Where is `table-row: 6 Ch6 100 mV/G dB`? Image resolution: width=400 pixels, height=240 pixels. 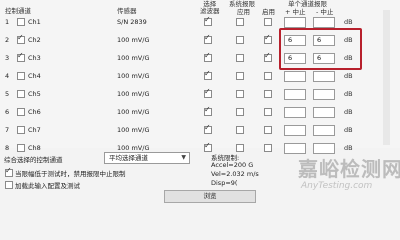 table-row: 6 Ch6 100 mV/G dB is located at coordinates (186, 112).